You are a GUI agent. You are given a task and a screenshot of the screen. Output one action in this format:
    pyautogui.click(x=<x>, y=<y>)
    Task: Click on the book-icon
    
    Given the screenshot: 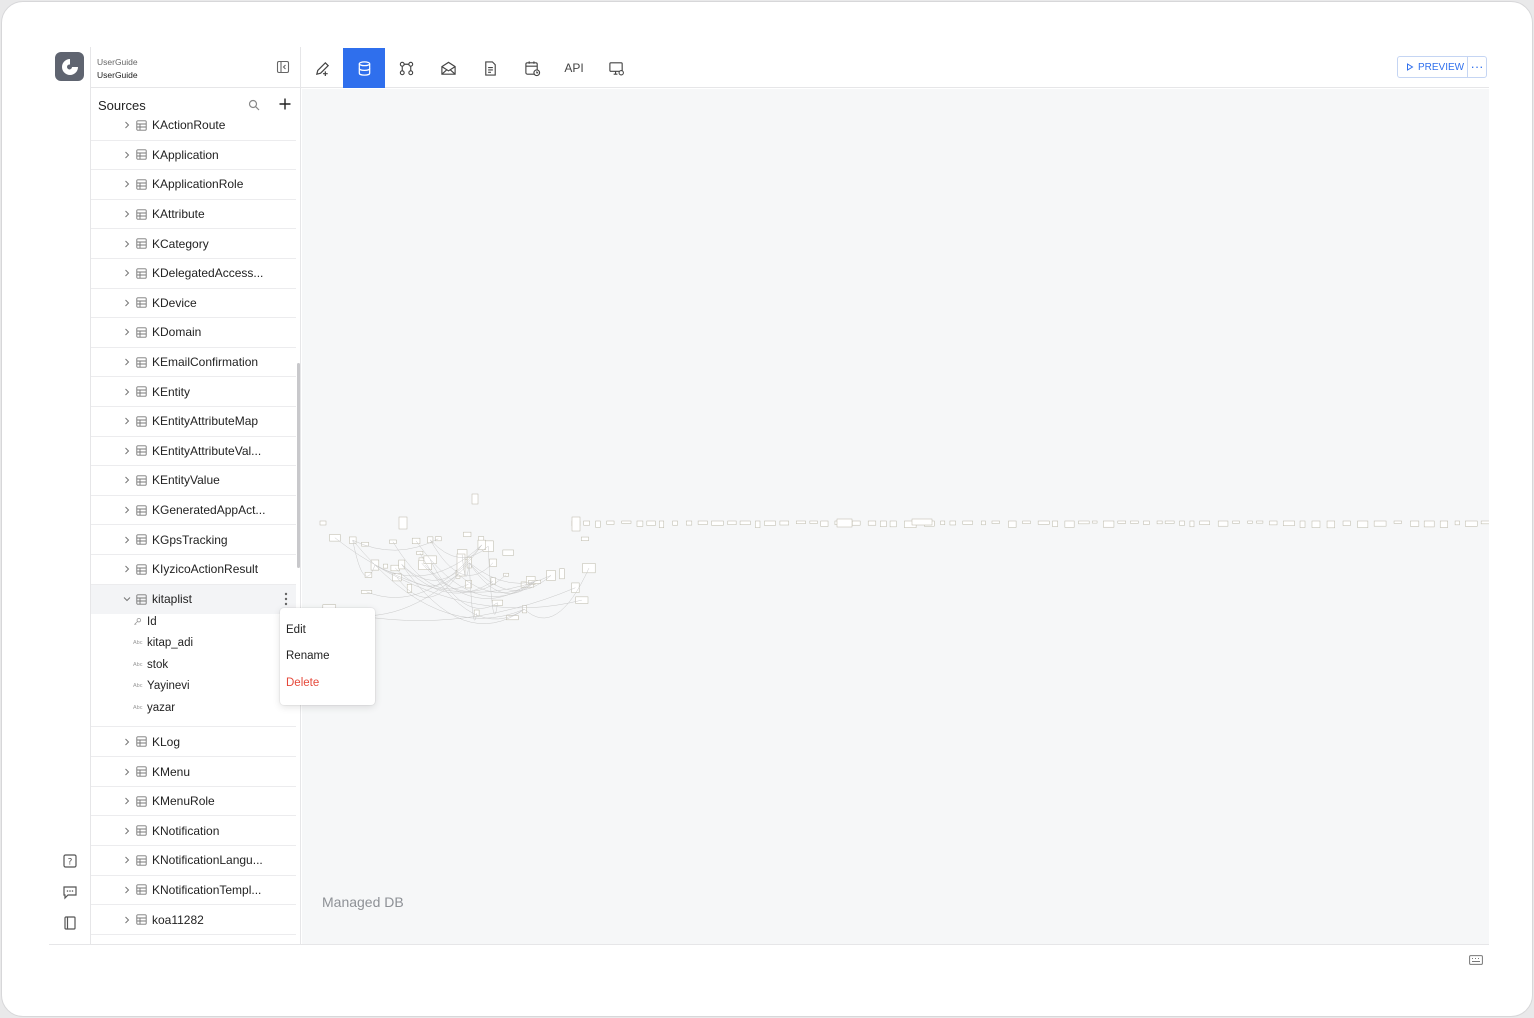 What is the action you would take?
    pyautogui.click(x=70, y=923)
    